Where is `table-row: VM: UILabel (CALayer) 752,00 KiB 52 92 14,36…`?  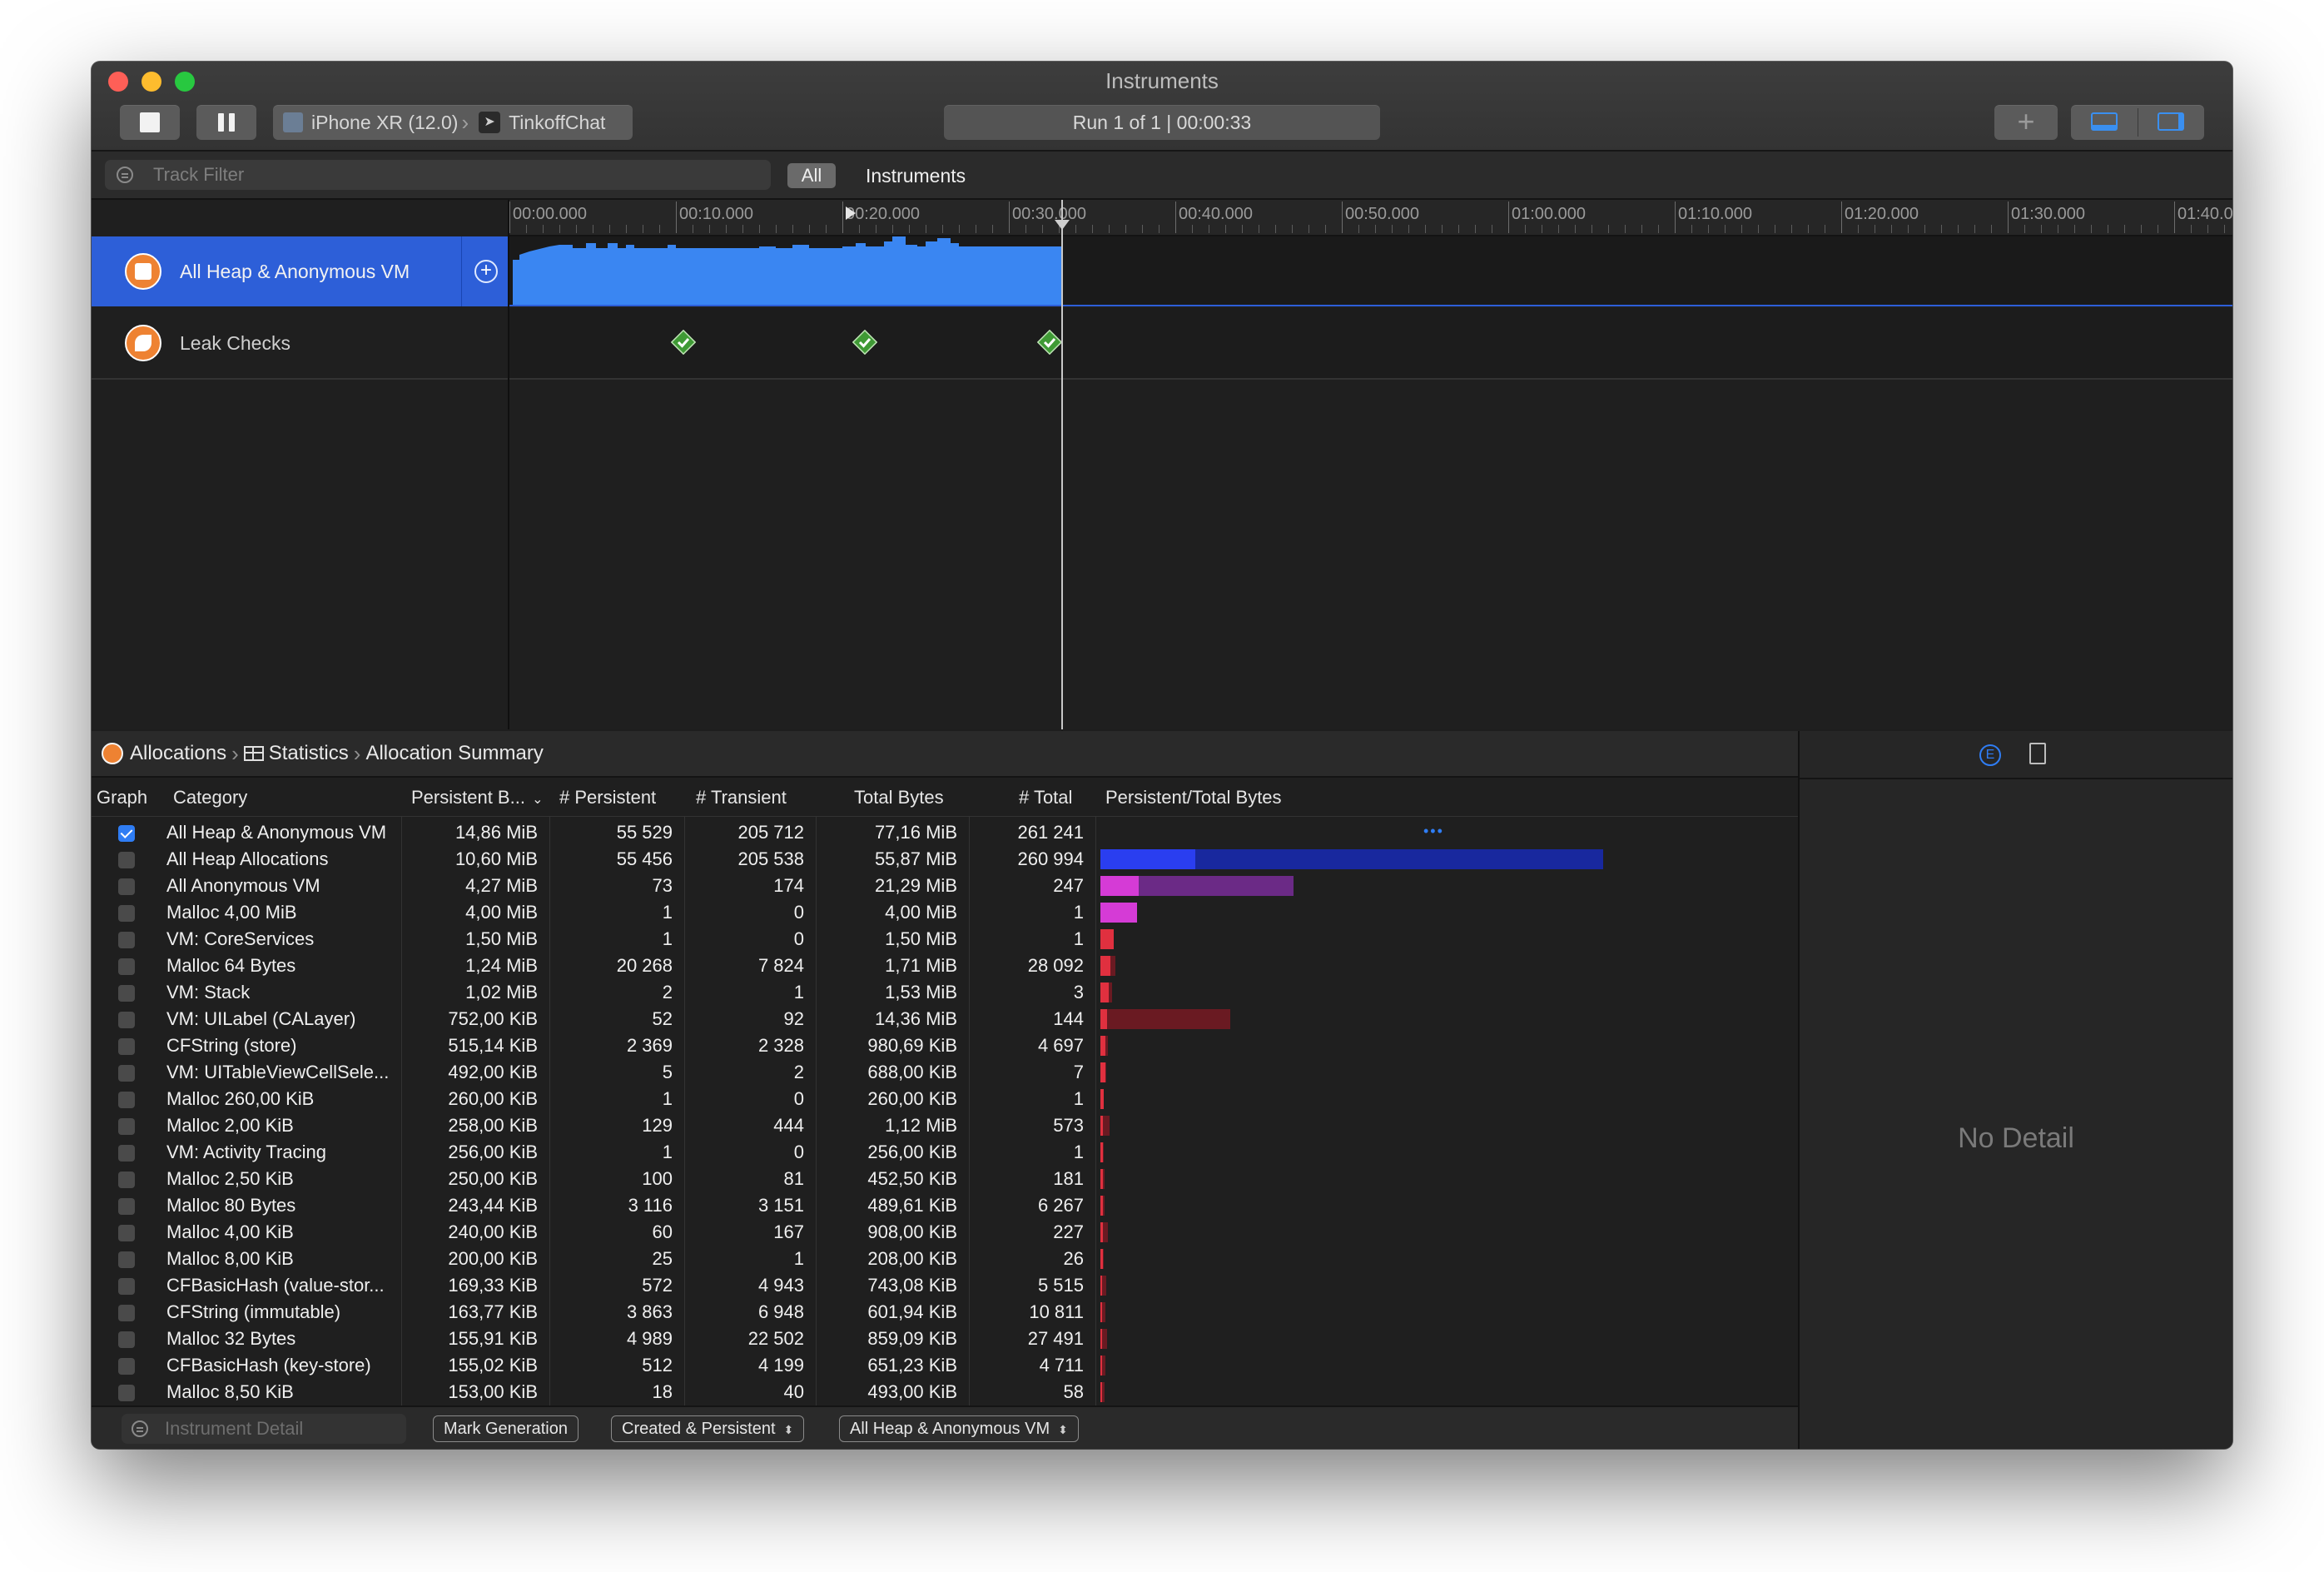
table-row: VM: UILabel (CALayer) 752,00 KiB 52 92 14,36… is located at coordinates (945, 1019).